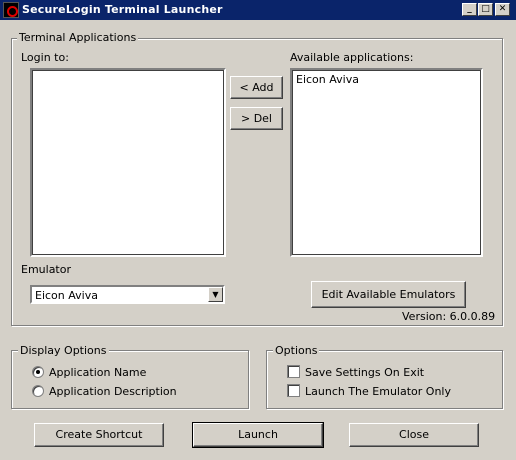 The image size is (516, 460). I want to click on application-name-radio, so click(38, 372).